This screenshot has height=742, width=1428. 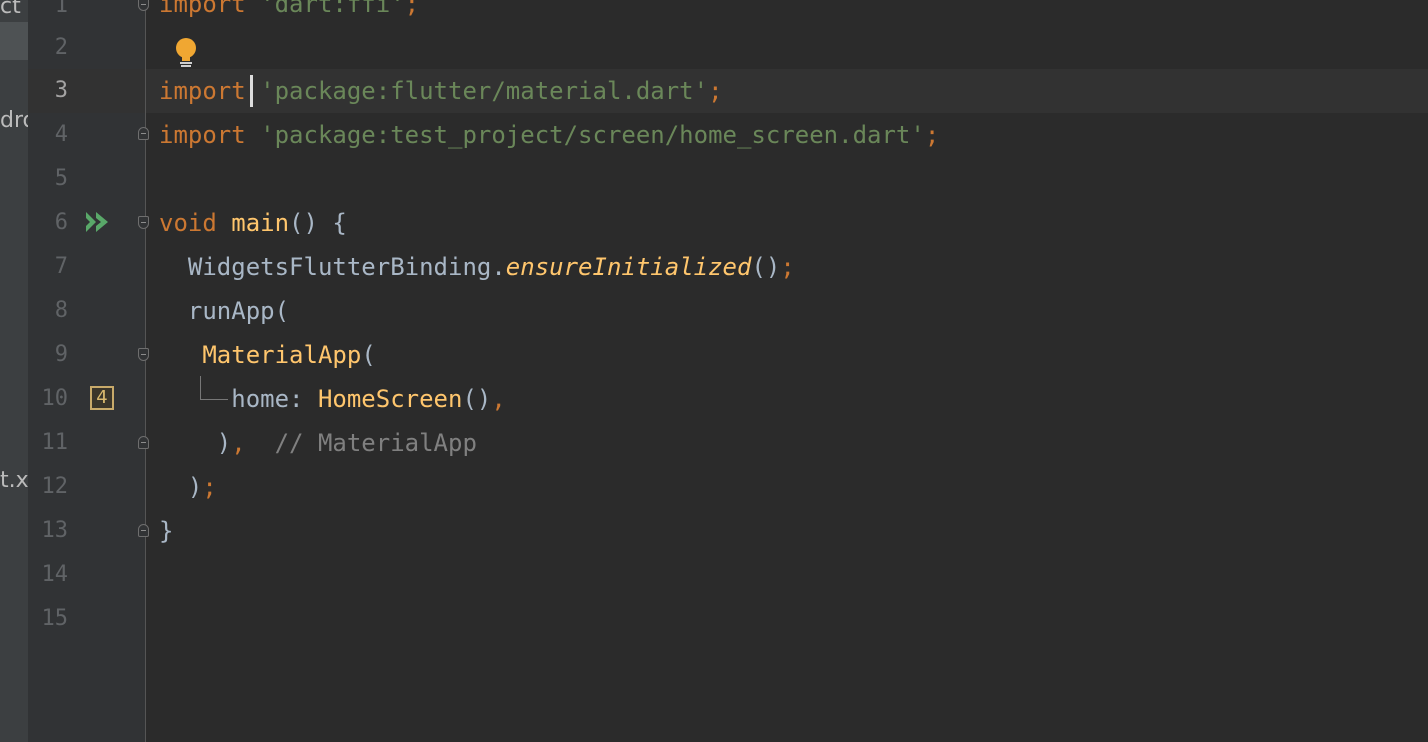 What do you see at coordinates (484, 91) in the screenshot?
I see `string-literal: 'package:flutter/material.dart'` at bounding box center [484, 91].